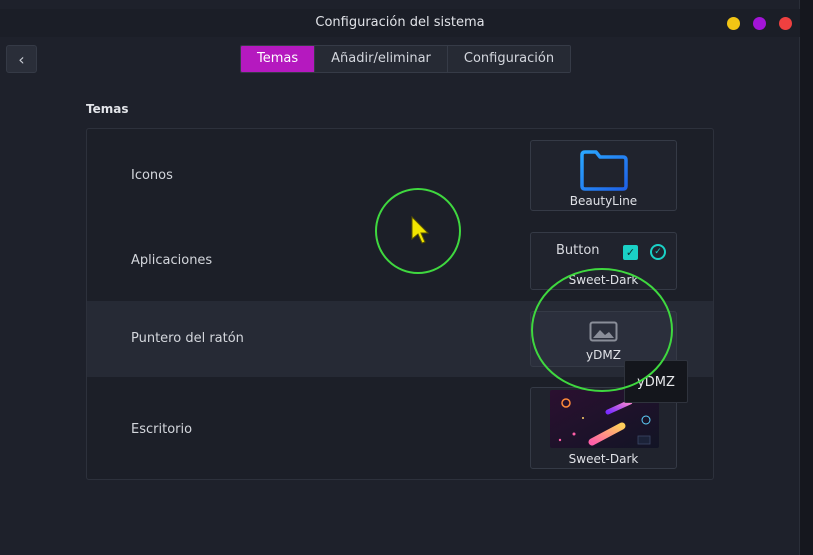  What do you see at coordinates (604, 170) in the screenshot?
I see `folder-icon` at bounding box center [604, 170].